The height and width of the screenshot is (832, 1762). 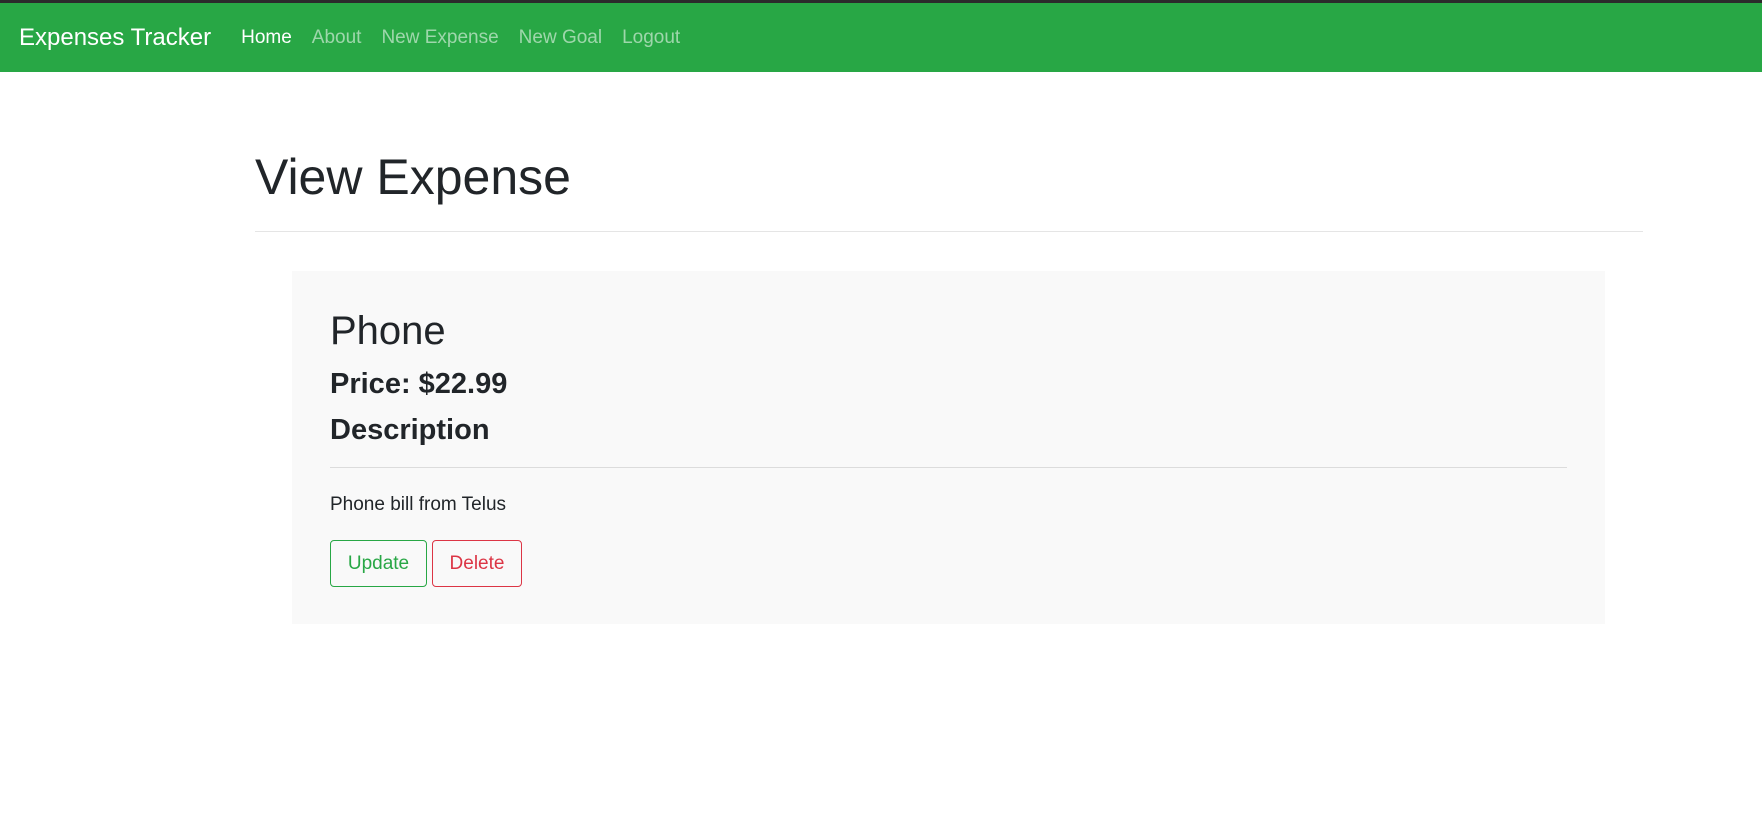 I want to click on page-title: View Expense, so click(x=413, y=177).